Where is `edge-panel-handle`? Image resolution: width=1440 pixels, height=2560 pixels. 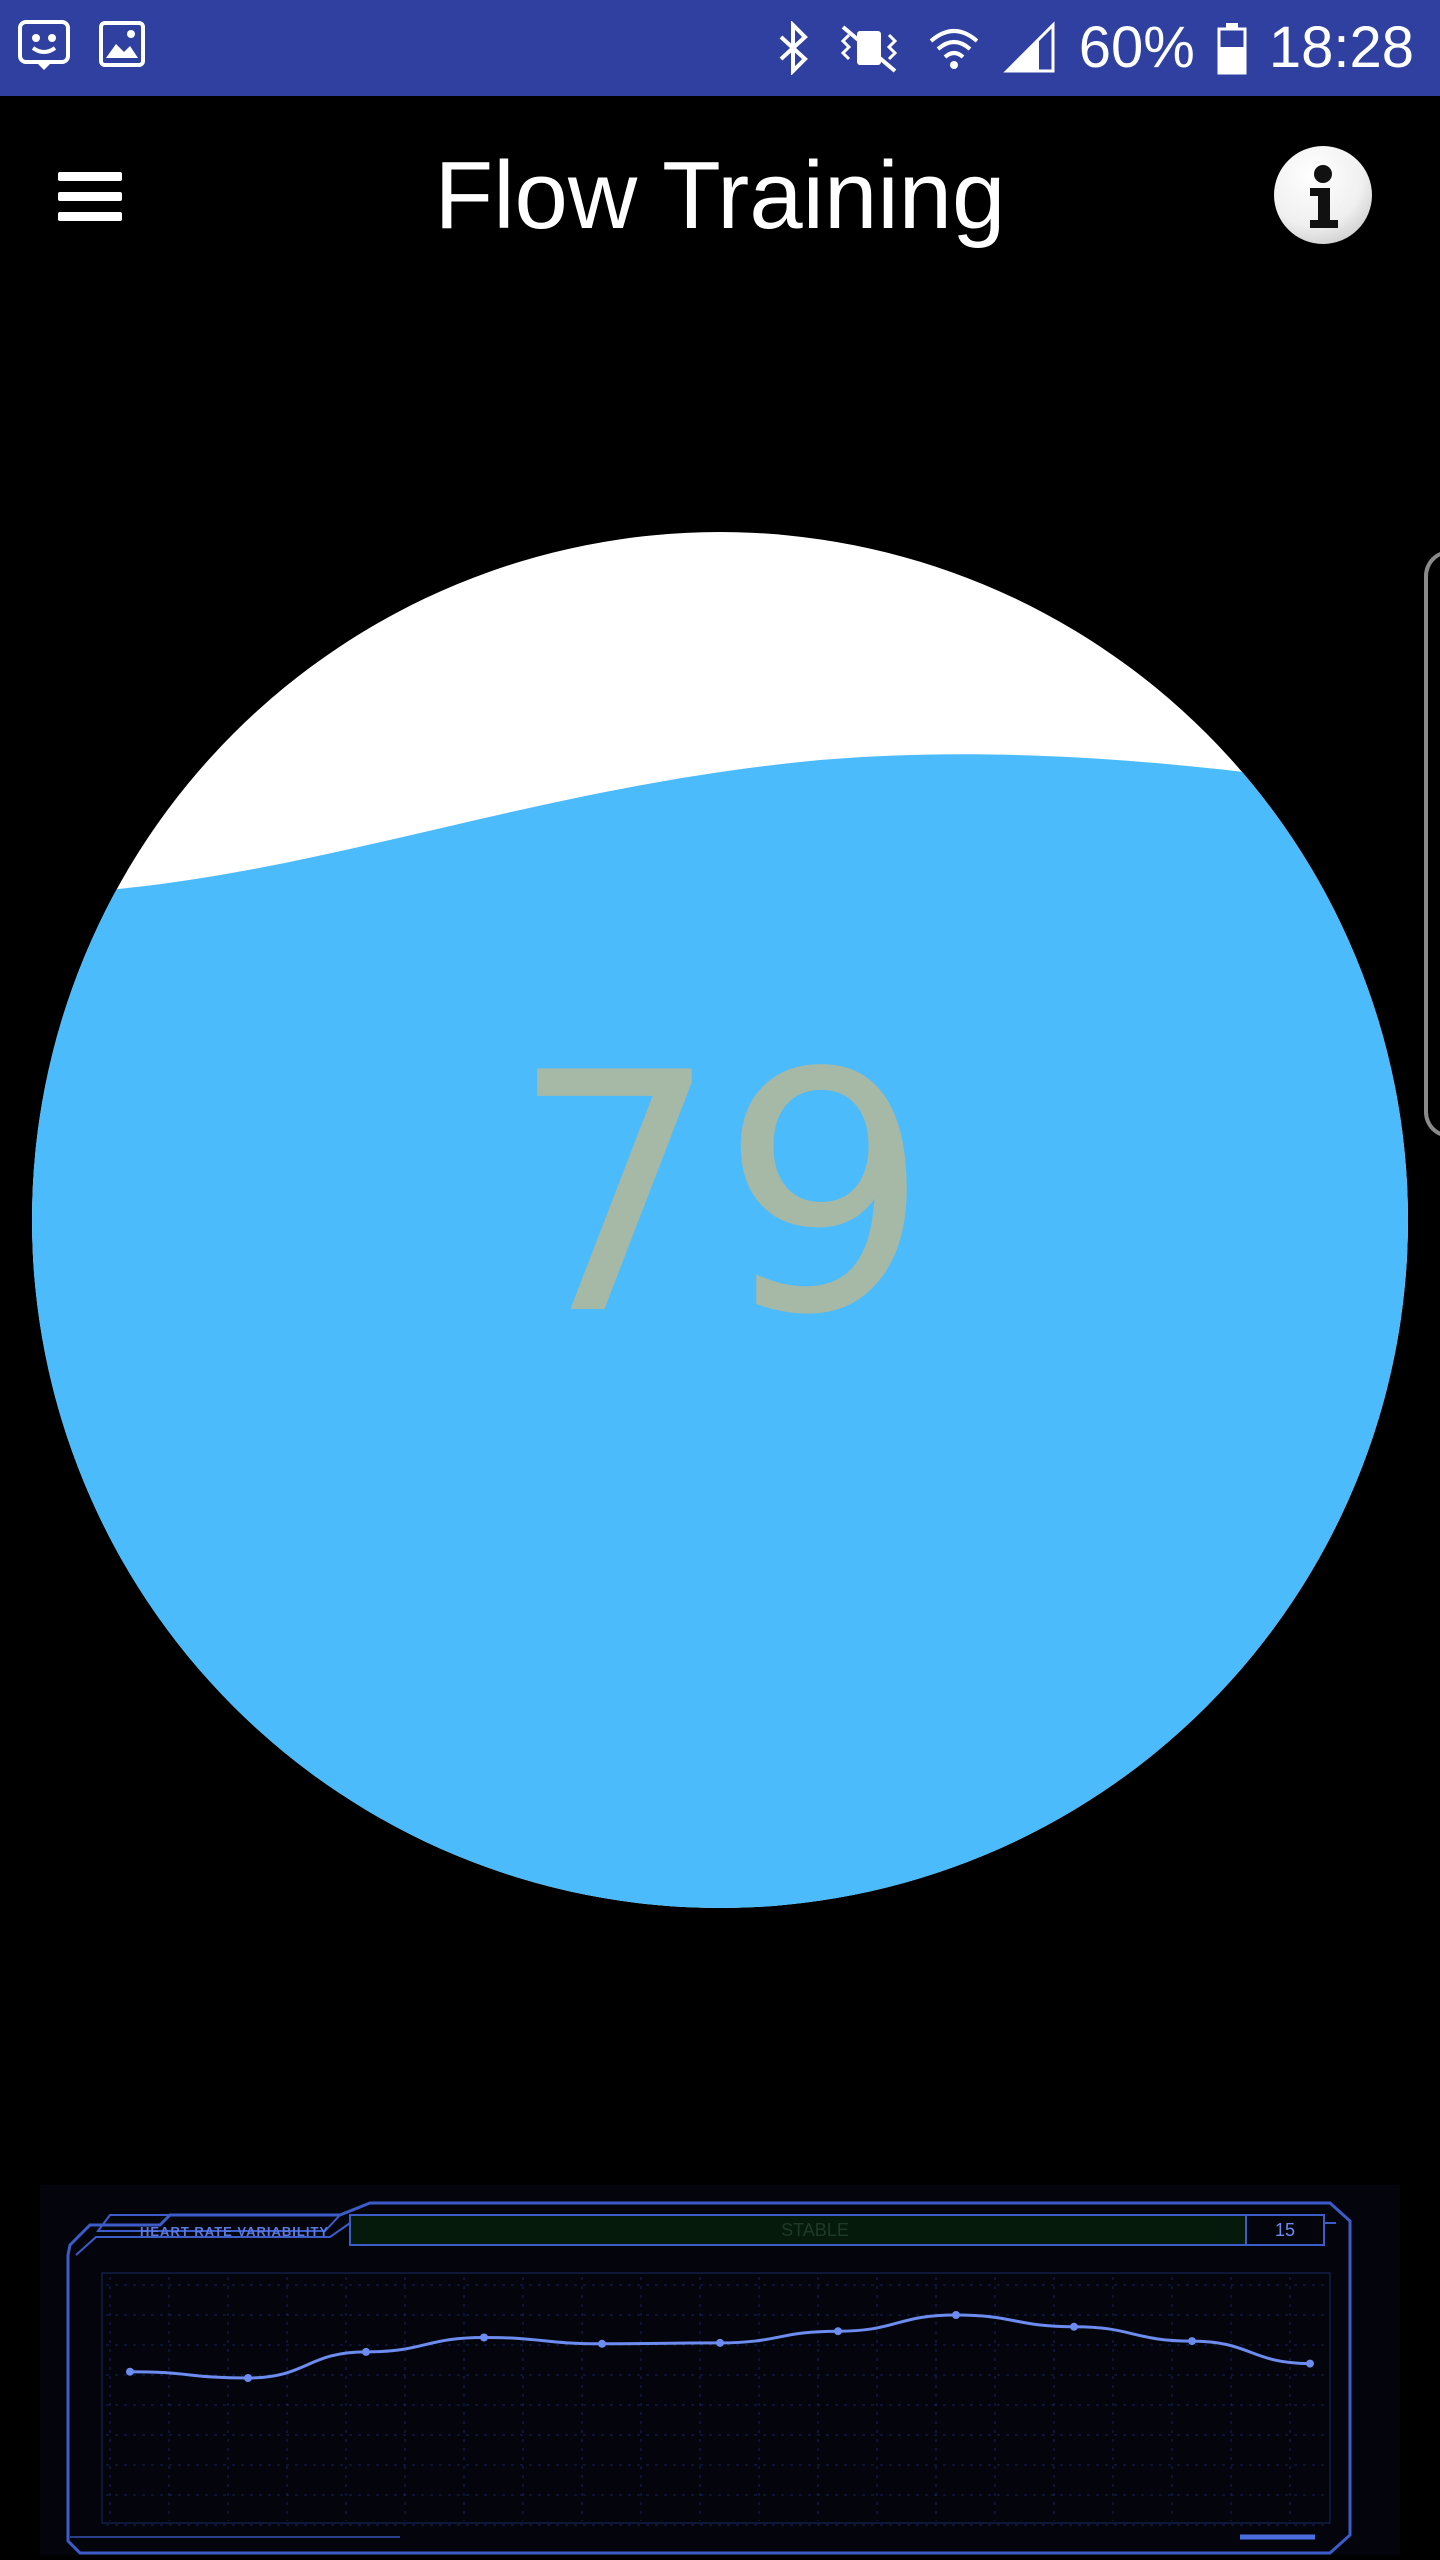 edge-panel-handle is located at coordinates (1432, 844).